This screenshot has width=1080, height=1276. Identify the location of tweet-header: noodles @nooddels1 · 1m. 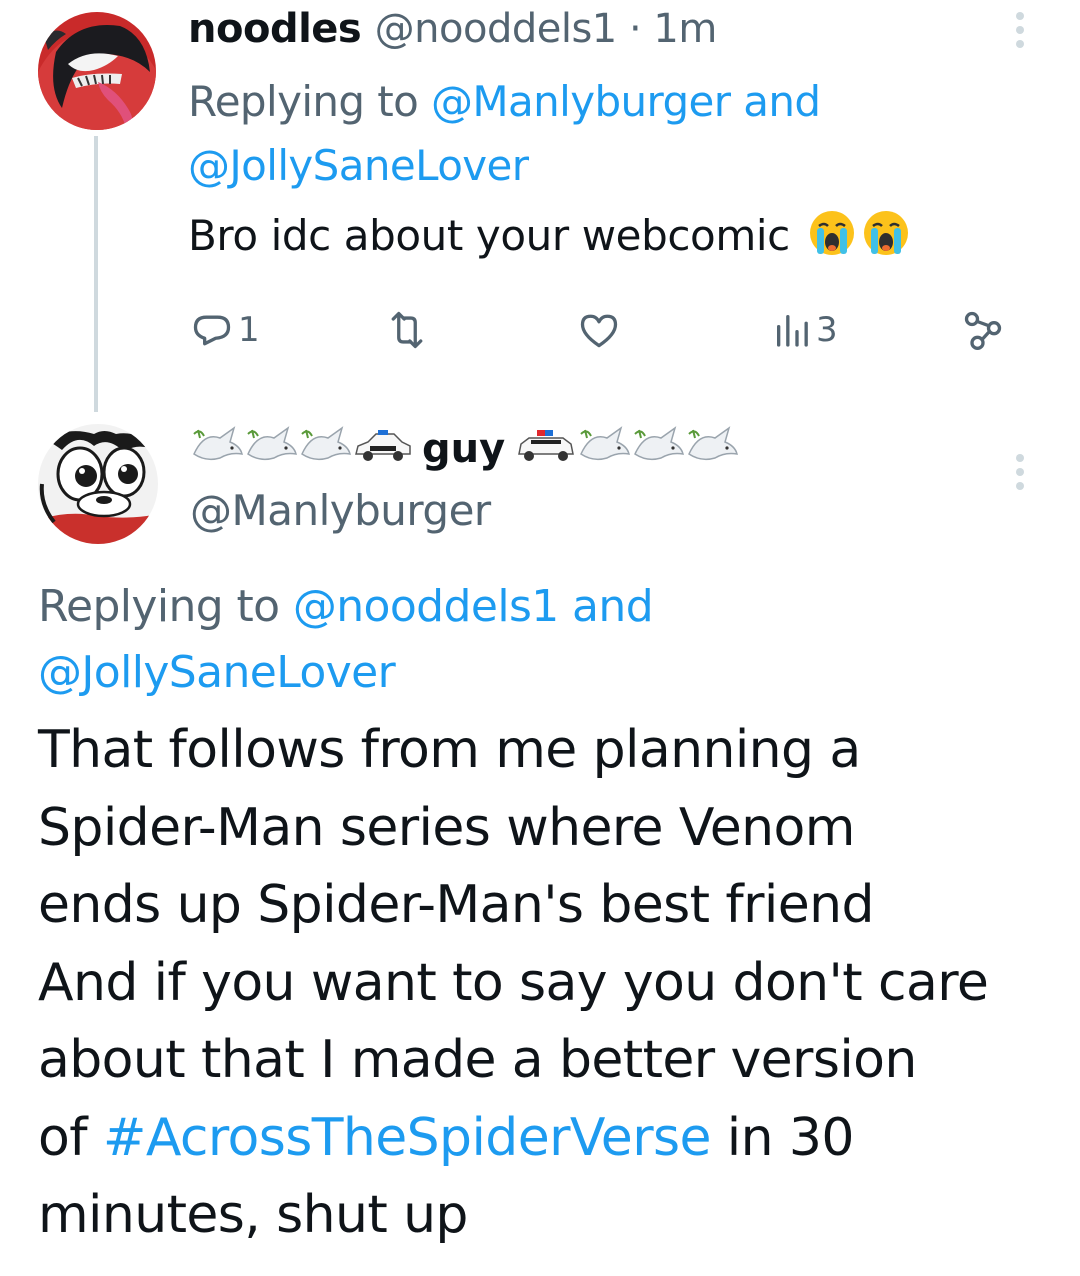
(452, 29).